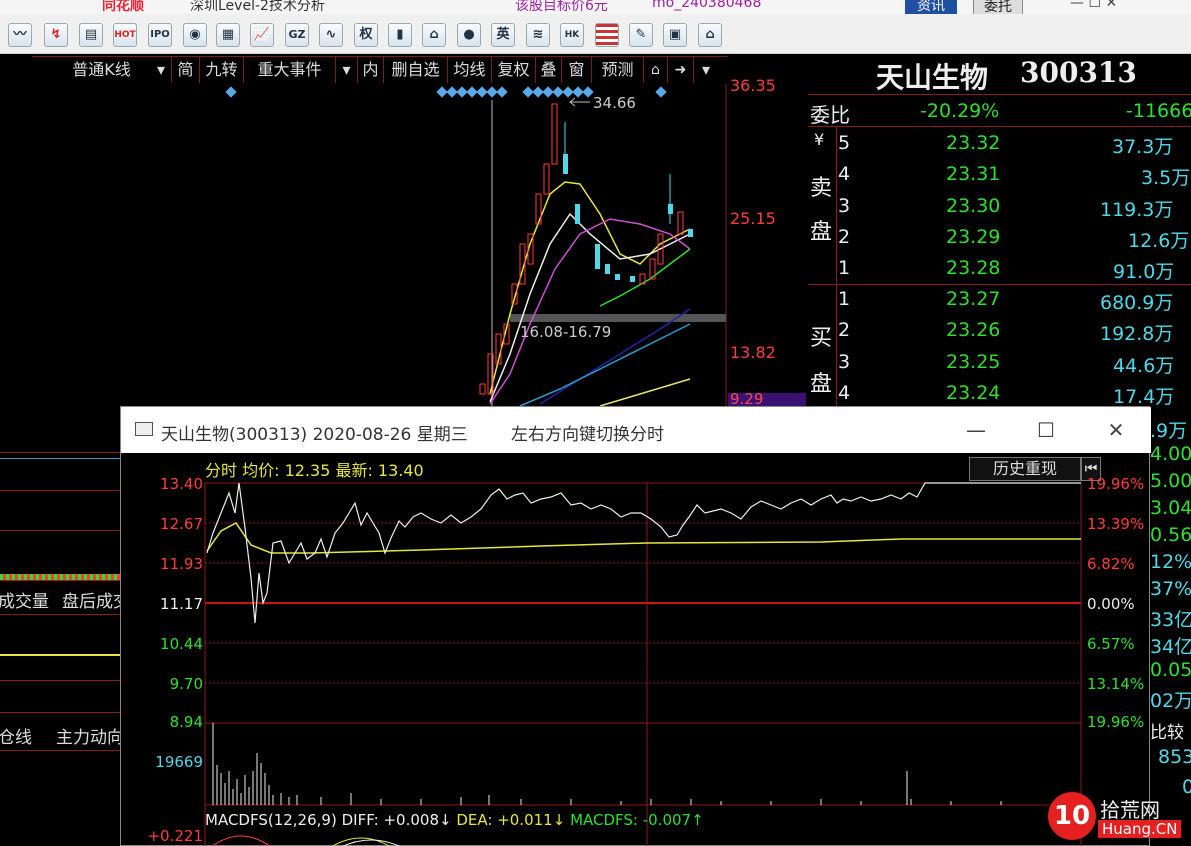 The height and width of the screenshot is (846, 1191). What do you see at coordinates (710, 35) in the screenshot?
I see `home-icon: ⌂` at bounding box center [710, 35].